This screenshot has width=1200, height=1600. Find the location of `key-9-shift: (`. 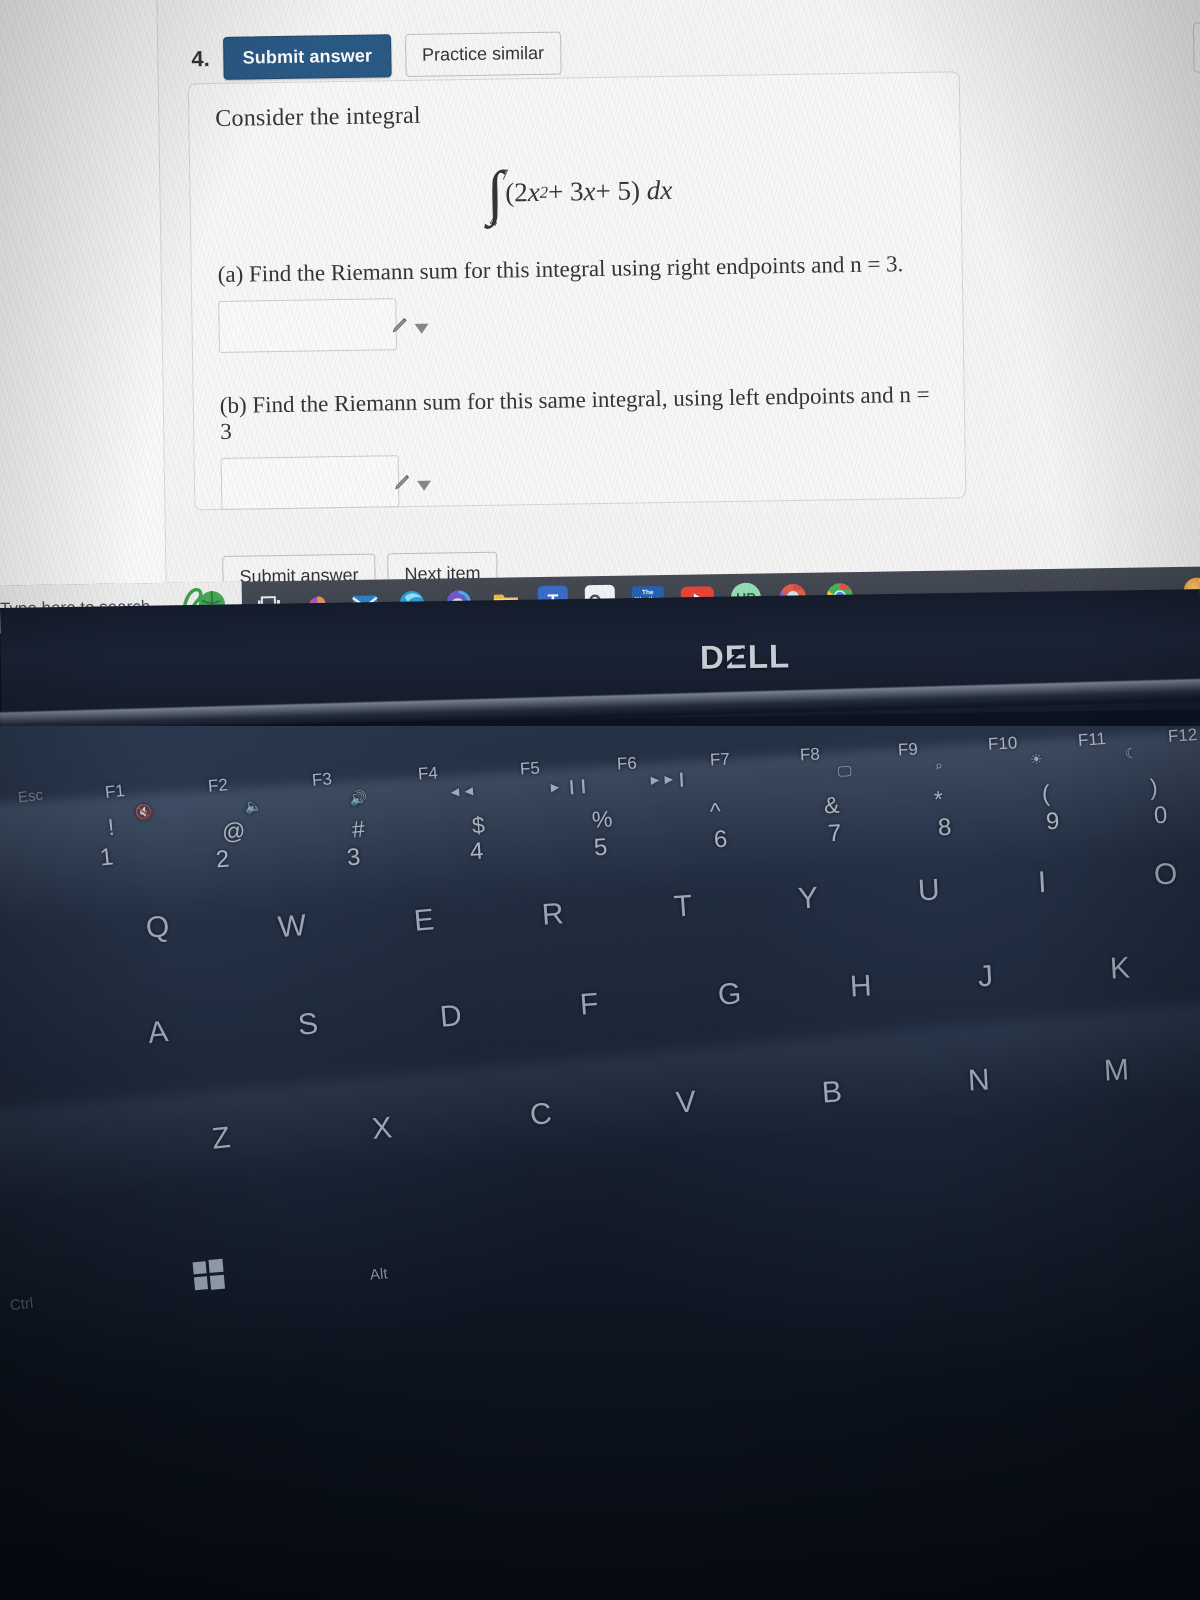

key-9-shift: ( is located at coordinates (1046, 793).